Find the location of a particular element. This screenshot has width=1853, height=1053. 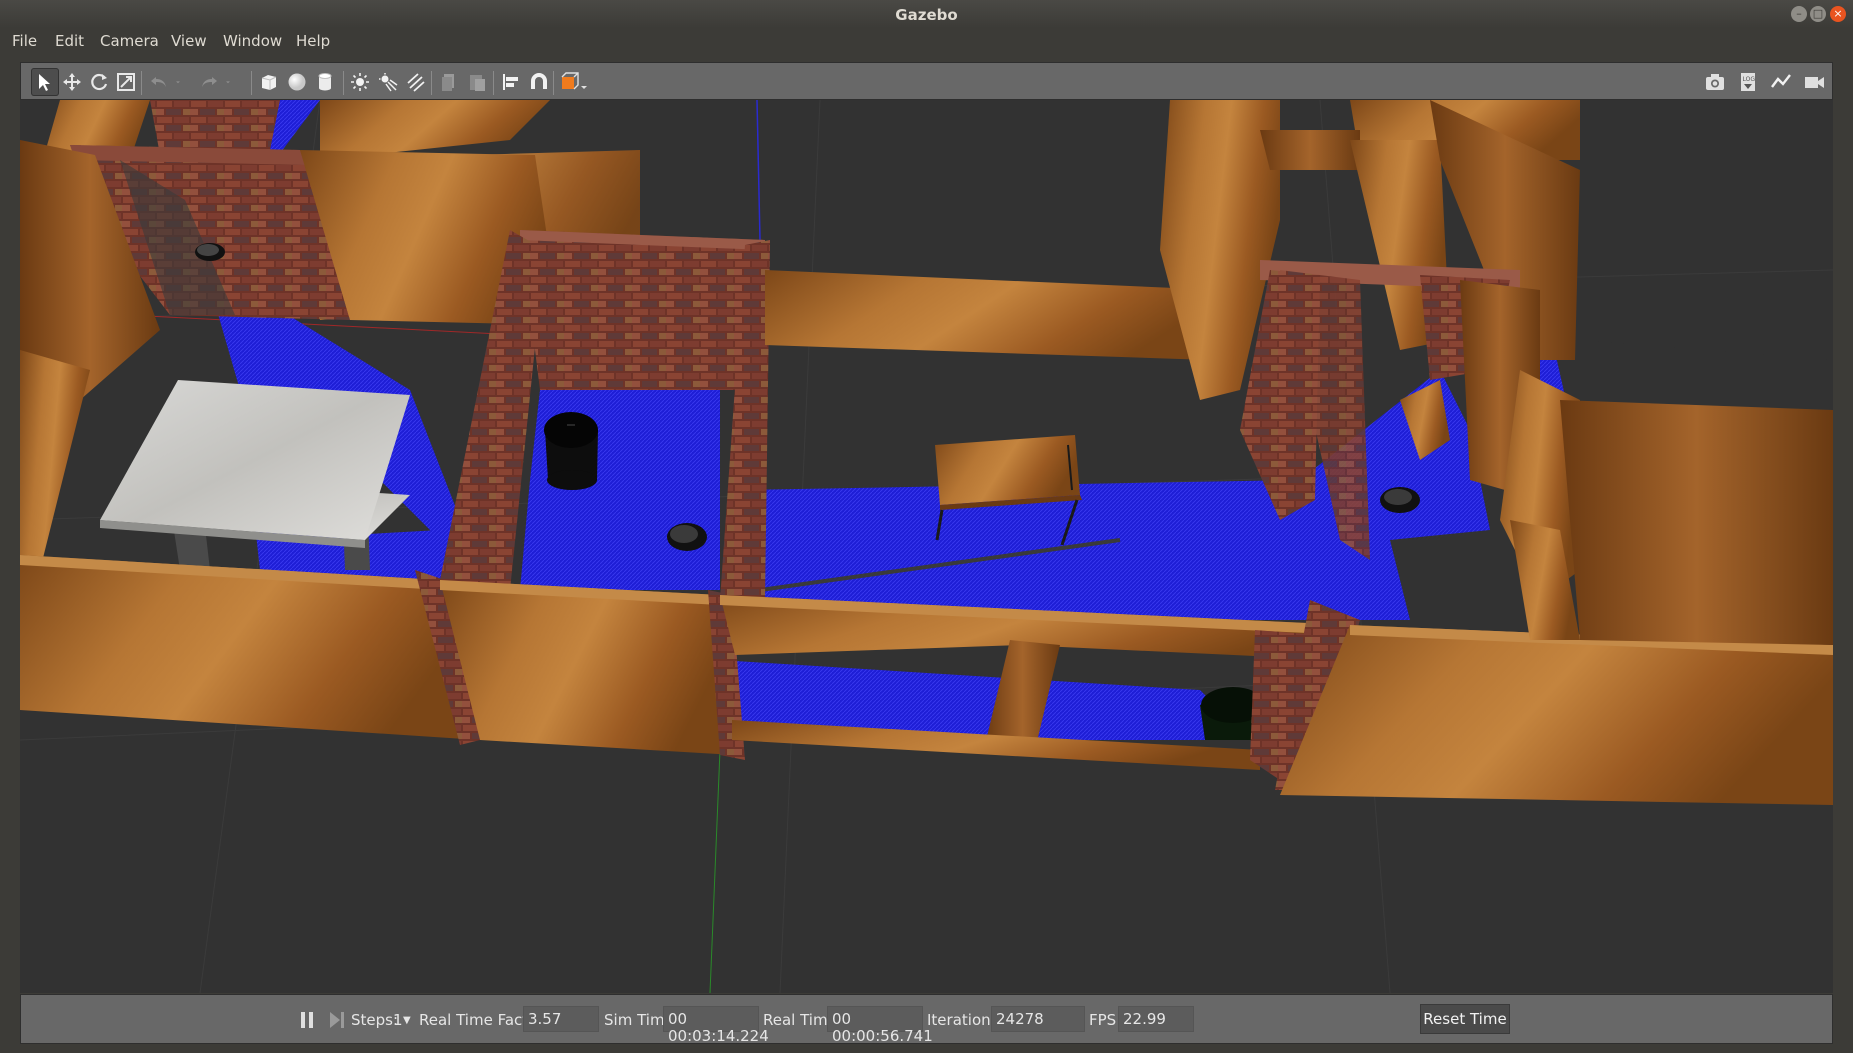

steps-value: 1 is located at coordinates (398, 1020).